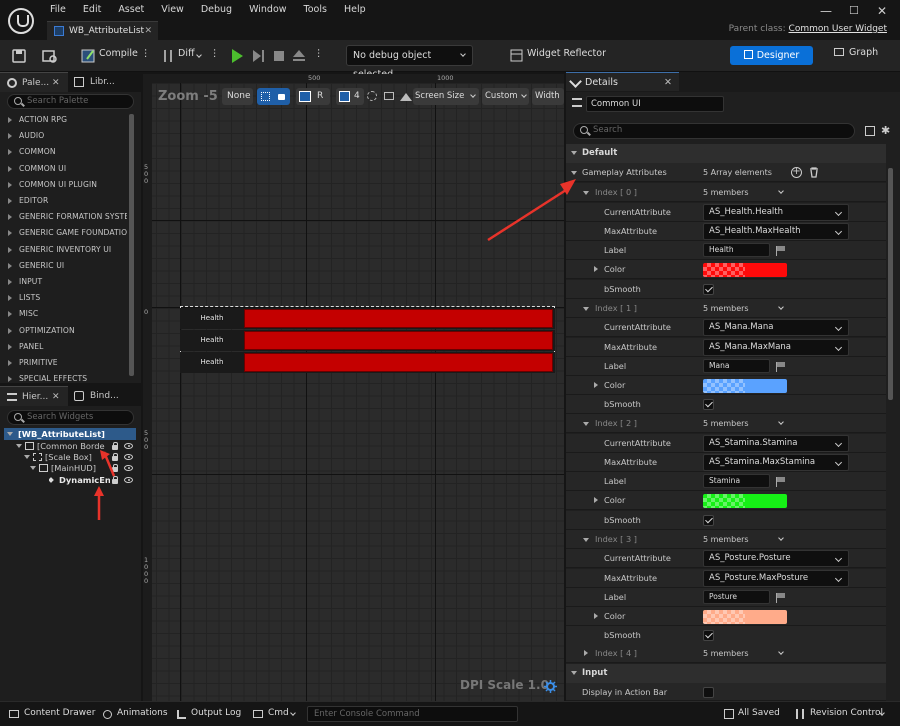 Image resolution: width=900 pixels, height=726 pixels. I want to click on respect-locks-toggle: R, so click(313, 96).